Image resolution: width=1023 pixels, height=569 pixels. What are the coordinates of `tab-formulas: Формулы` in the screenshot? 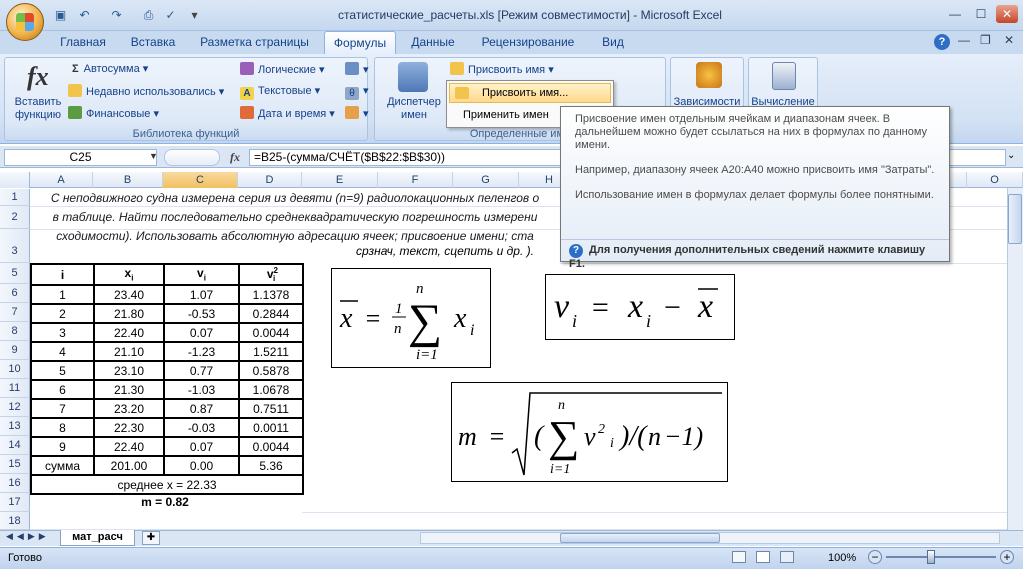 It's located at (360, 42).